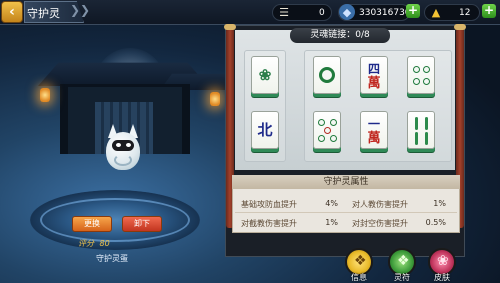  Describe the element at coordinates (340, 35) in the screenshot. I see `soul-link-counter: 灵魂链接：0/8` at that location.